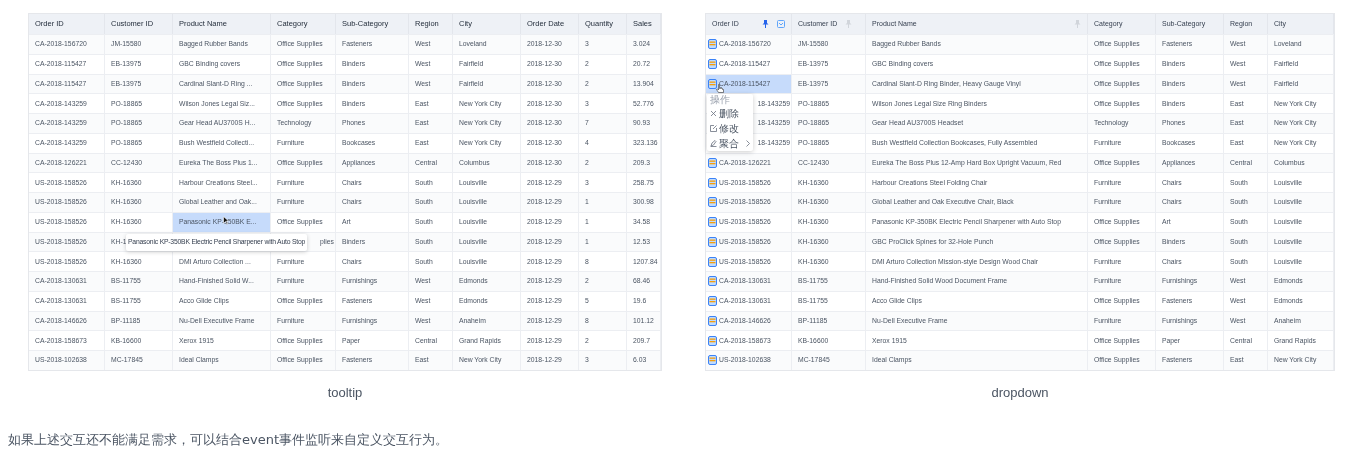 This screenshot has height=465, width=1346. What do you see at coordinates (730, 128) in the screenshot?
I see `menu-item: 修改` at bounding box center [730, 128].